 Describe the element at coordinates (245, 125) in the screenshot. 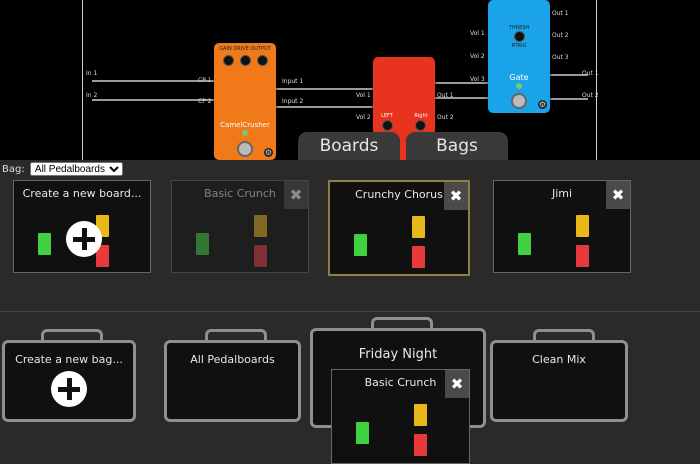

I see `pedal-name: CamelCrusher` at that location.